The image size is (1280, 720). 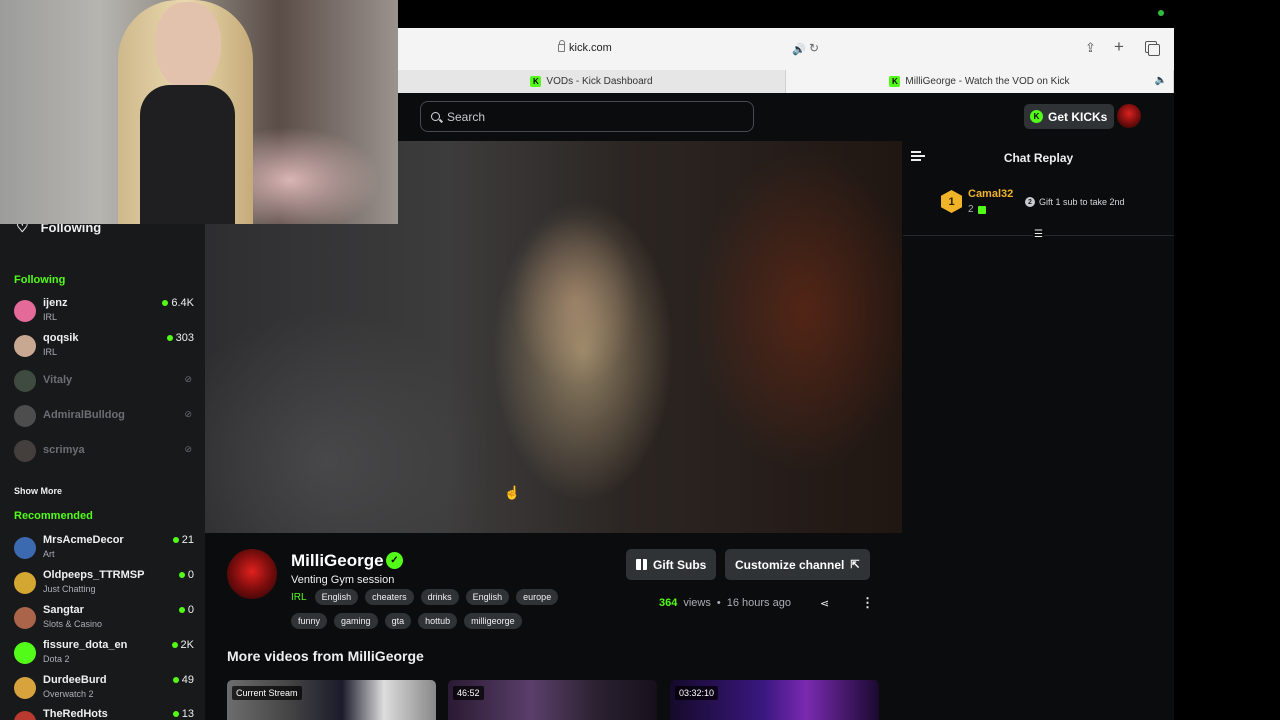 What do you see at coordinates (1119, 47) in the screenshot?
I see `new-tab-icon: +` at bounding box center [1119, 47].